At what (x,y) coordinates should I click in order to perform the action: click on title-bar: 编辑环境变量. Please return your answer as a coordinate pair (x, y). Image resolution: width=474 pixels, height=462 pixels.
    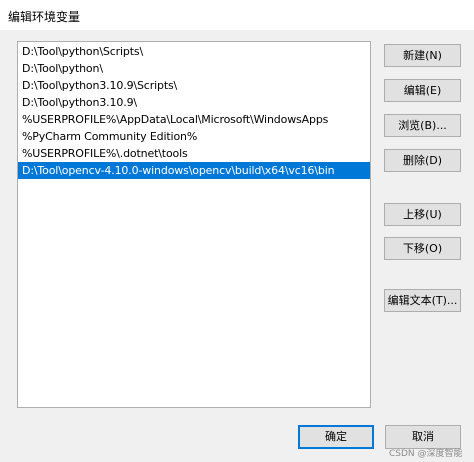
    Looking at the image, I should click on (237, 15).